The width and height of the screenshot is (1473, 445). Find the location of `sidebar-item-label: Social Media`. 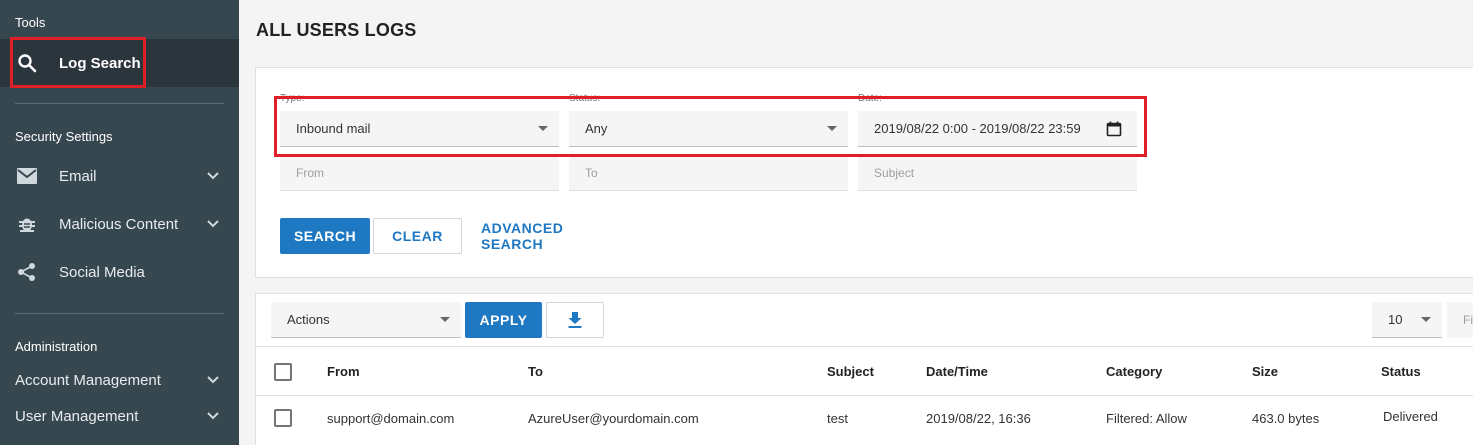

sidebar-item-label: Social Media is located at coordinates (102, 272).